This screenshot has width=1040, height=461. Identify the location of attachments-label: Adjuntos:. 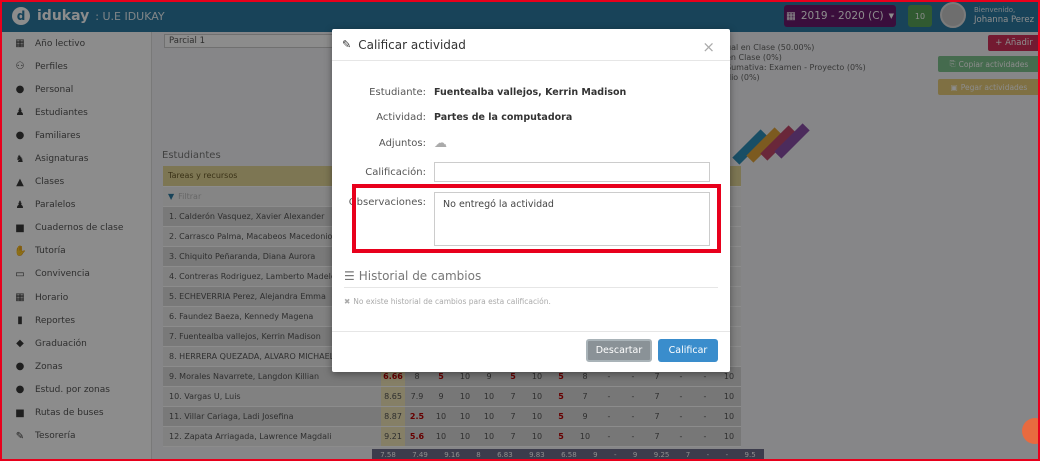
(402, 143).